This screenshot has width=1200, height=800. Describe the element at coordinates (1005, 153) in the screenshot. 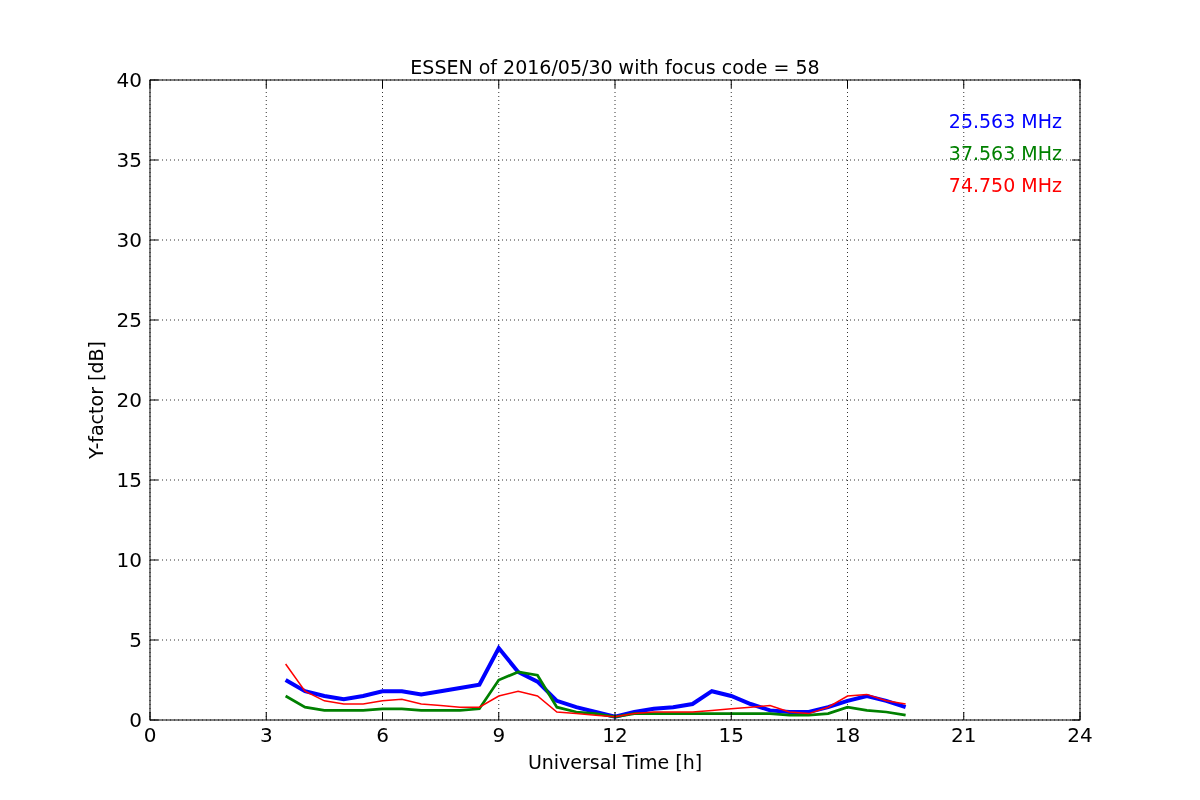

I see `legend-label: 37.563 MHz` at that location.